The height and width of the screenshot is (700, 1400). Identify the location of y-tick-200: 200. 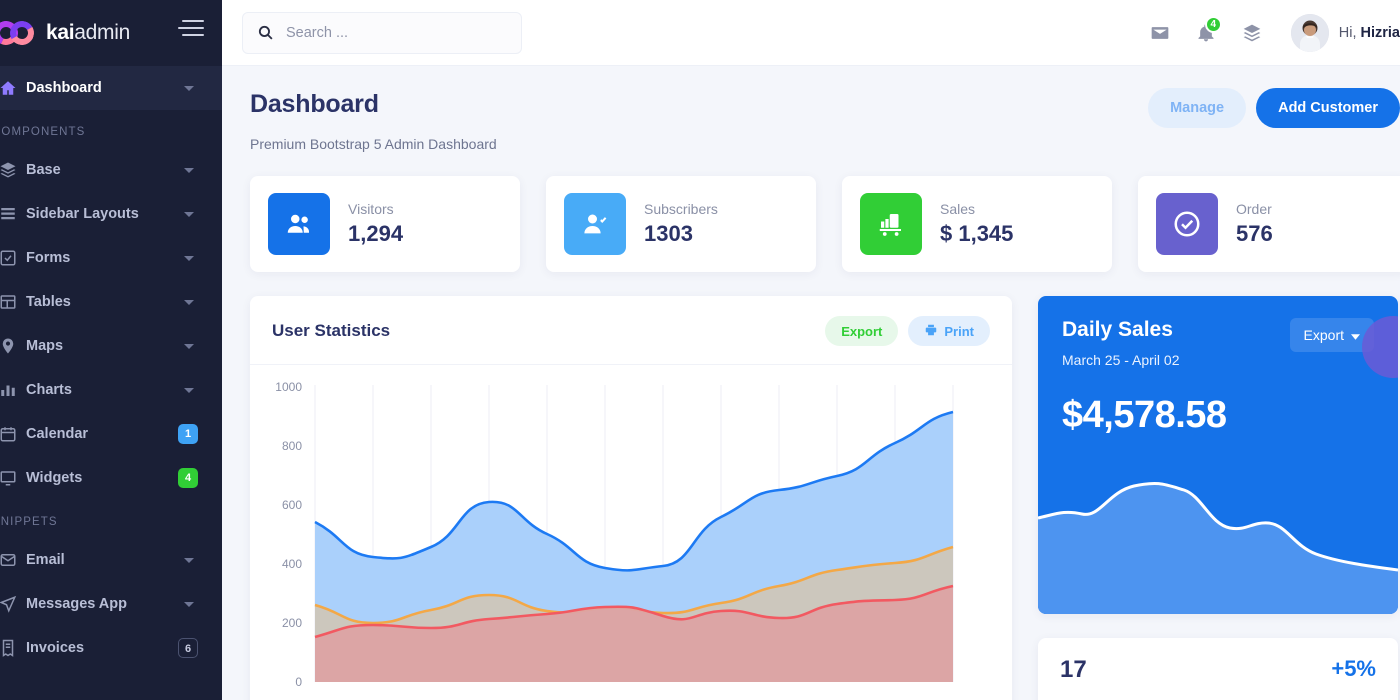
(292, 623).